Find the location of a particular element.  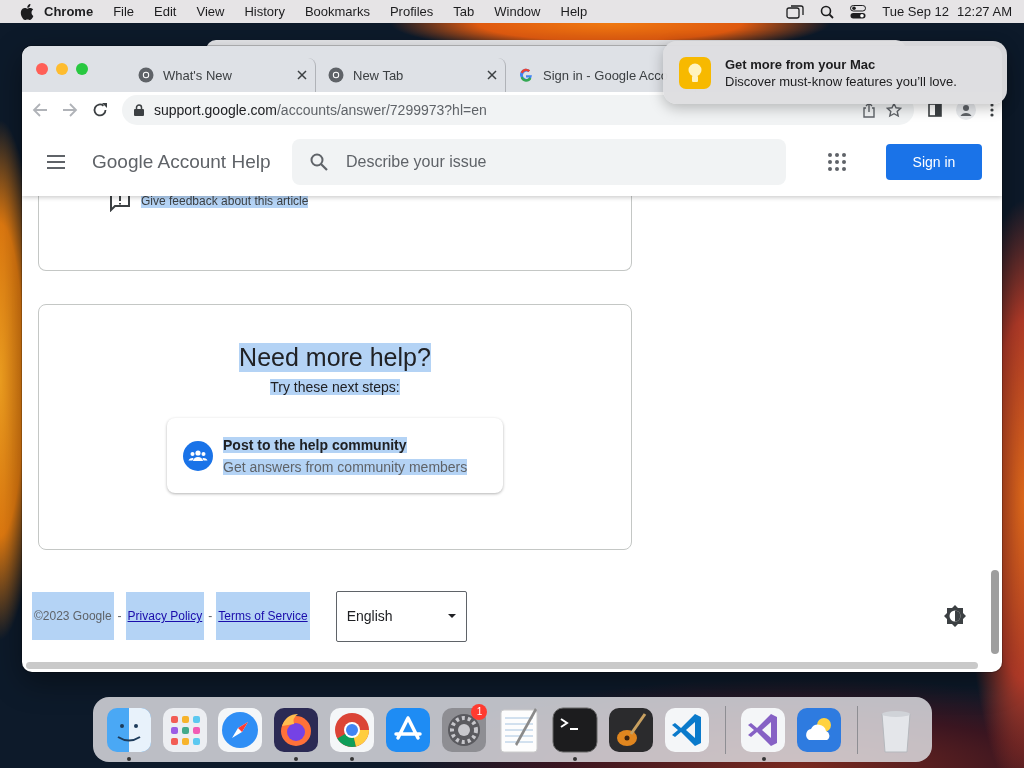

option-title: Post to the help community is located at coordinates (315, 444).